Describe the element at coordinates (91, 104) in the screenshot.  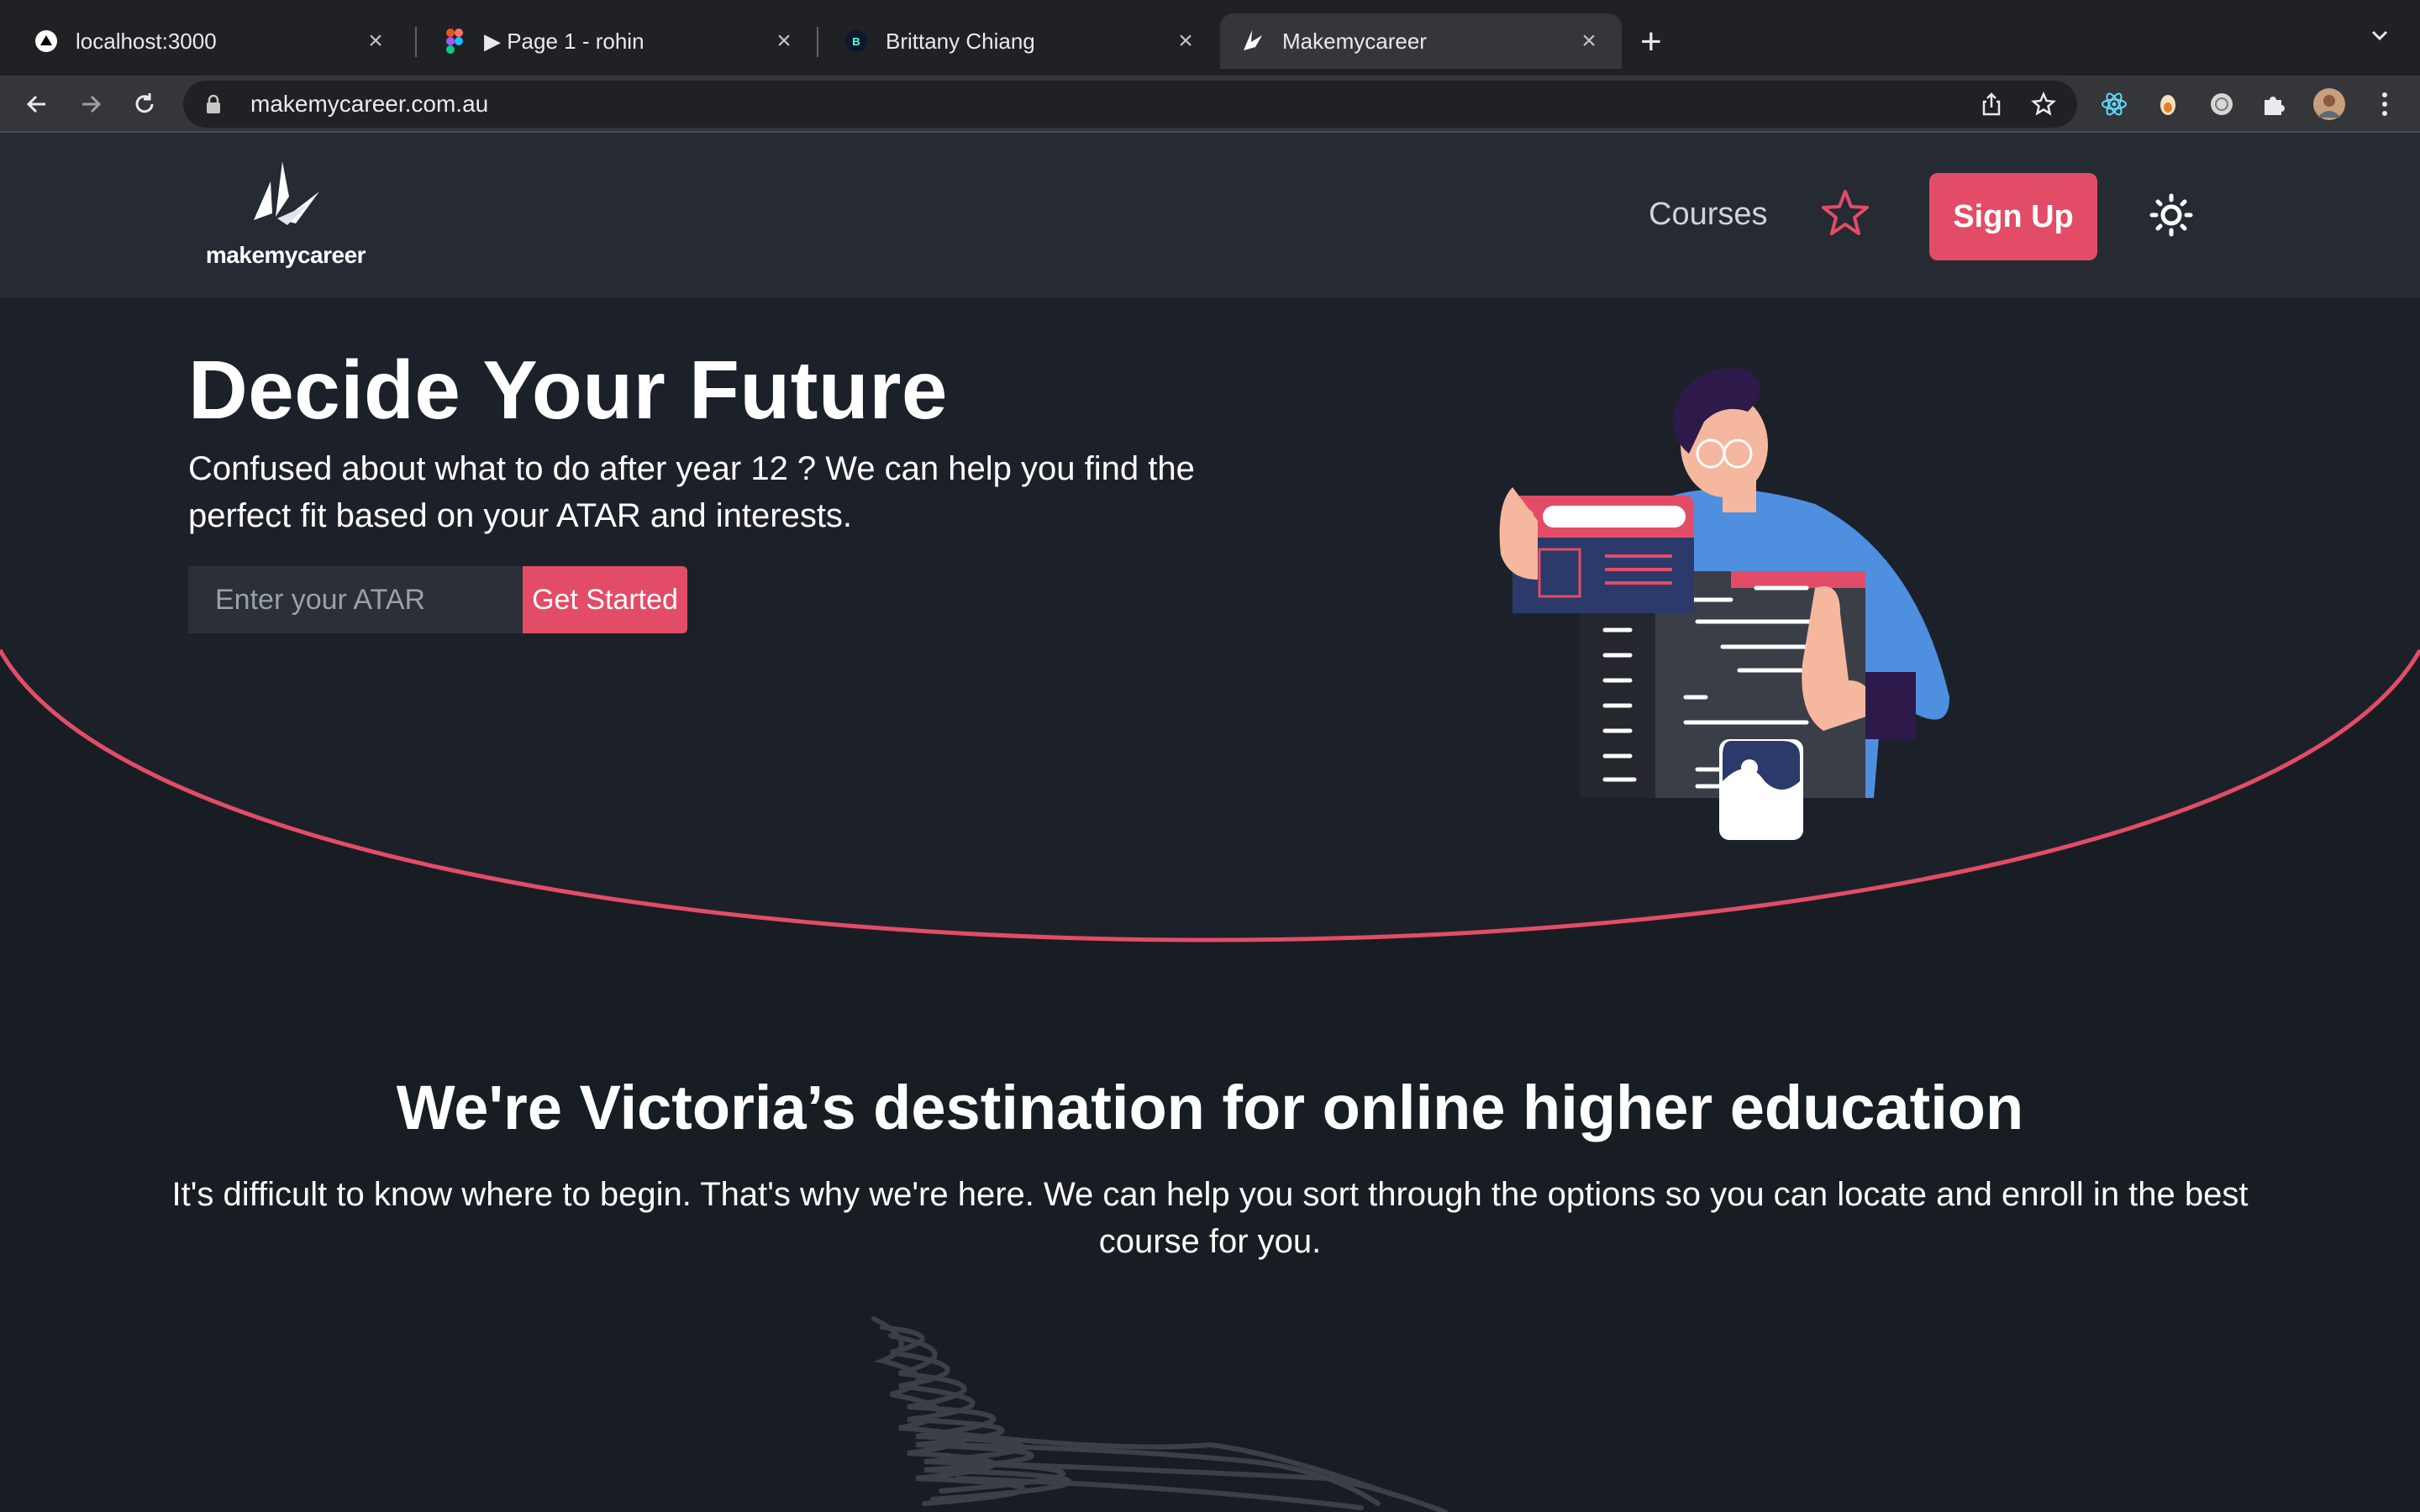
I see `forward-arrow-icon` at that location.